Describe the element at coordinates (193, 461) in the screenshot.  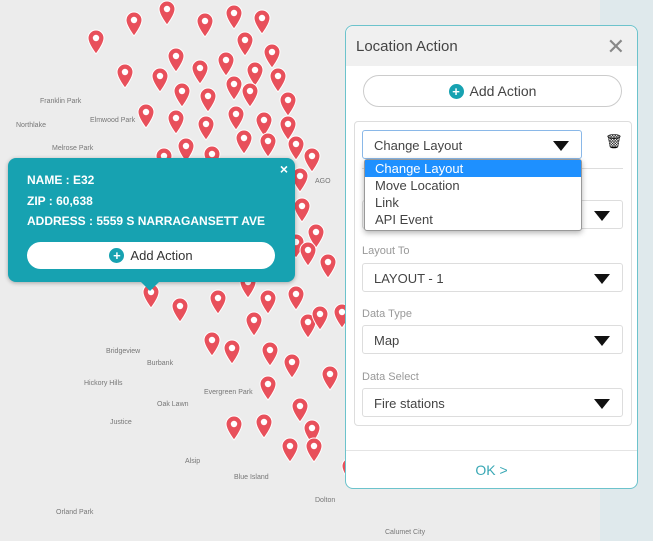
I see `place-label: Alsip` at that location.